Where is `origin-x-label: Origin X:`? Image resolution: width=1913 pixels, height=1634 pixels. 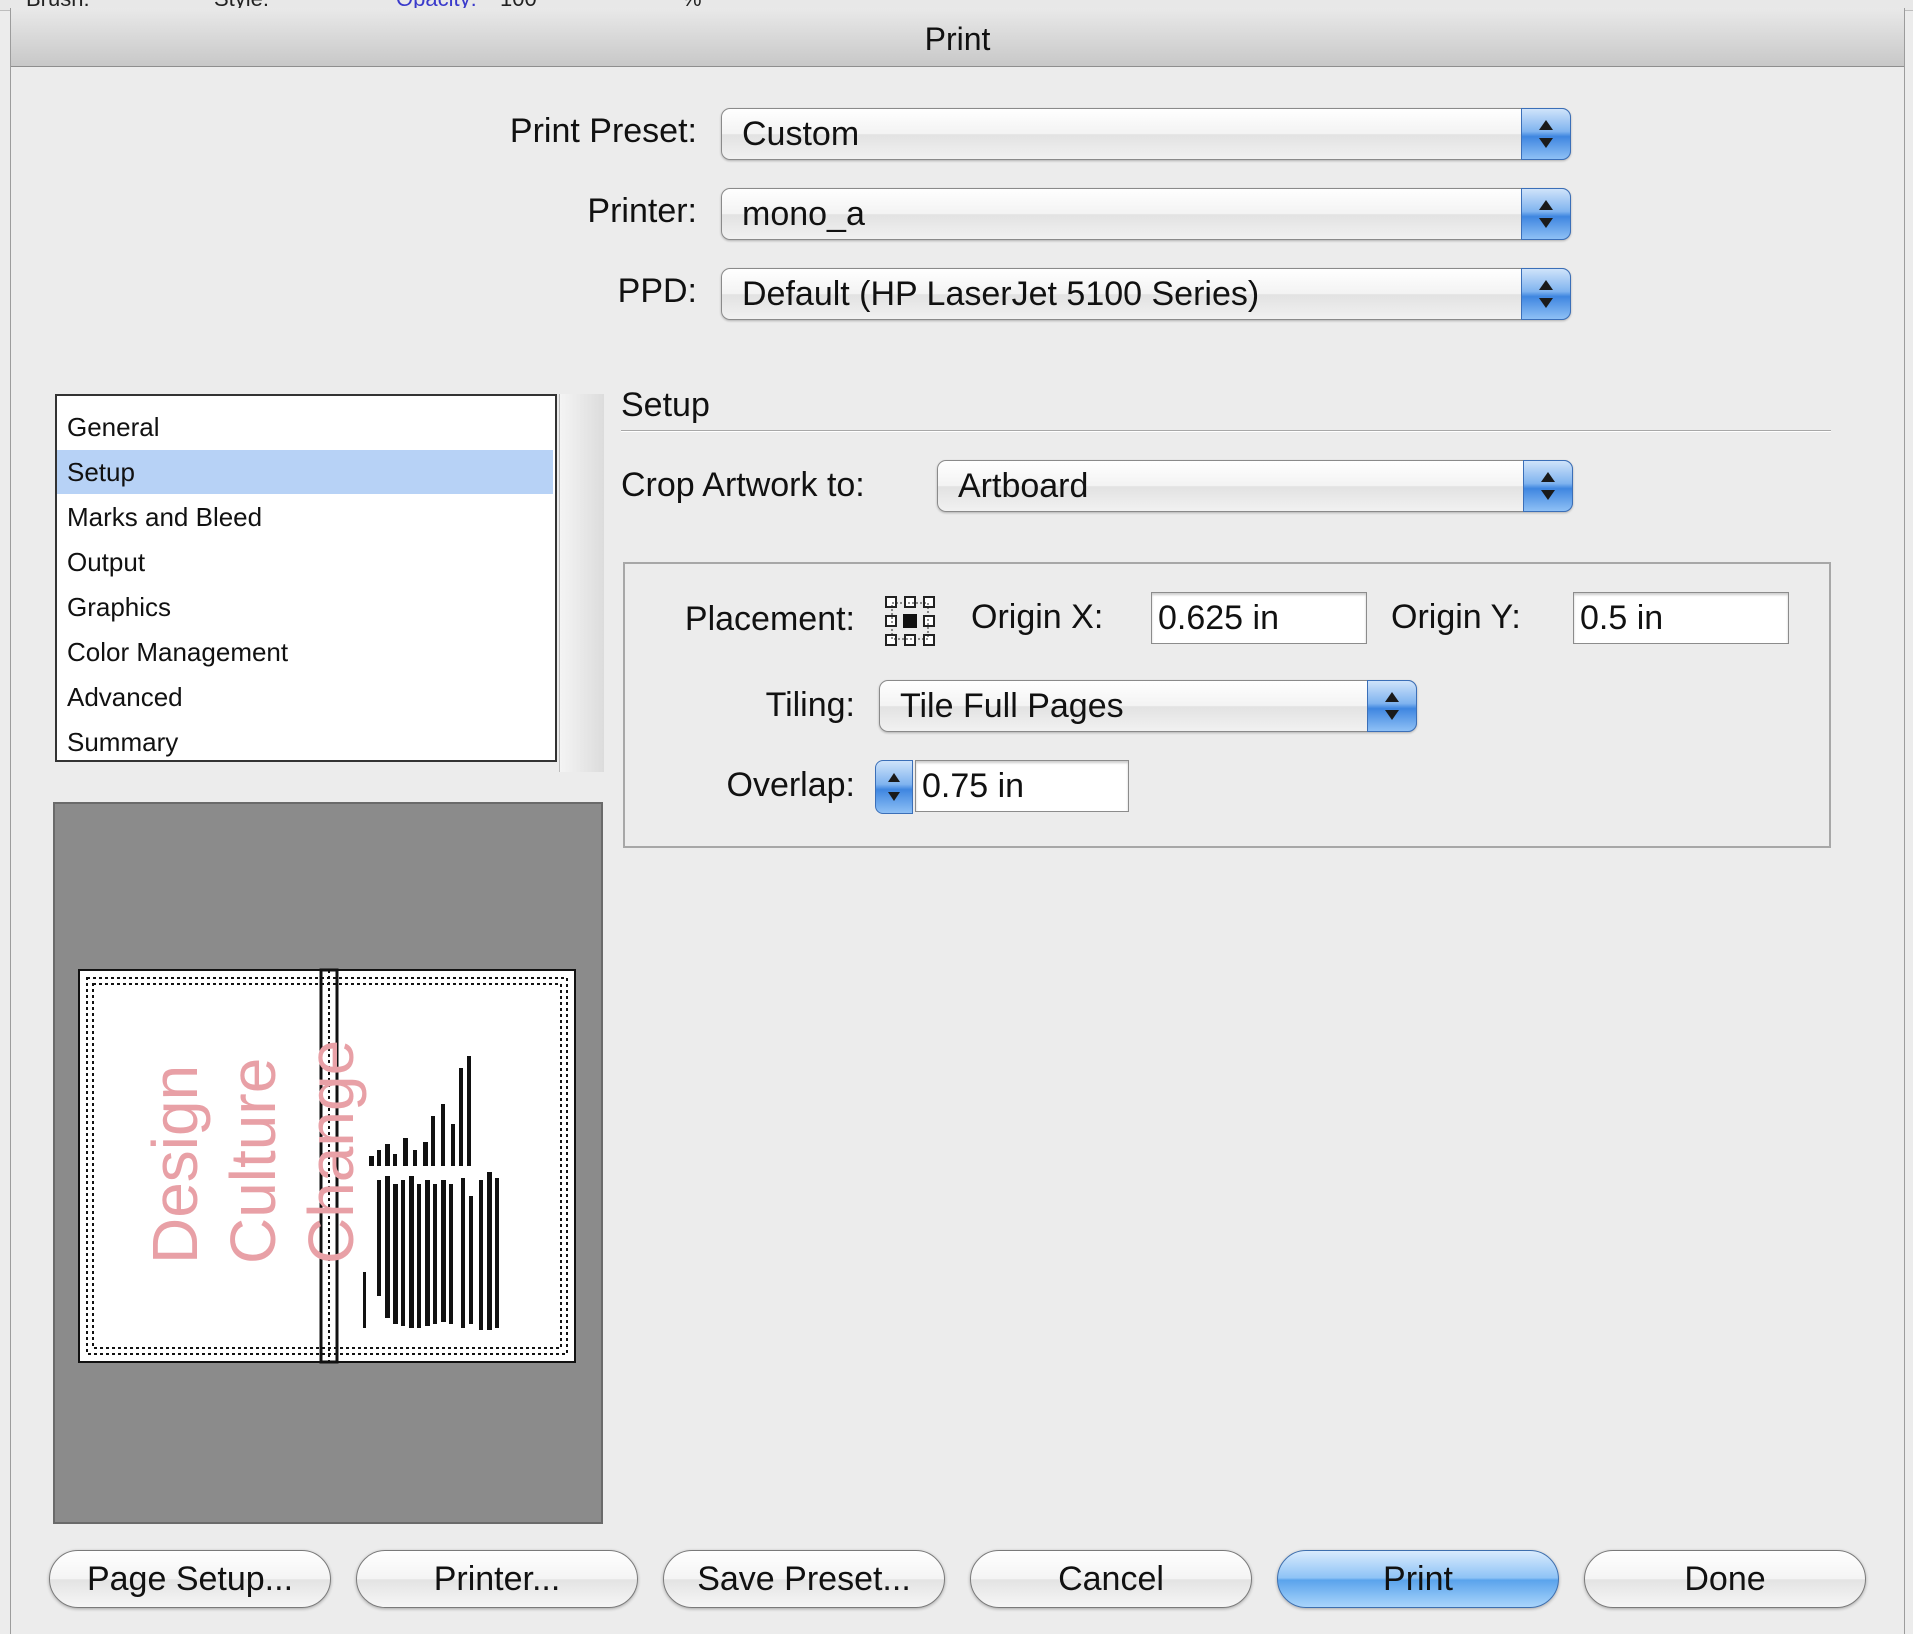 origin-x-label: Origin X: is located at coordinates (1037, 617).